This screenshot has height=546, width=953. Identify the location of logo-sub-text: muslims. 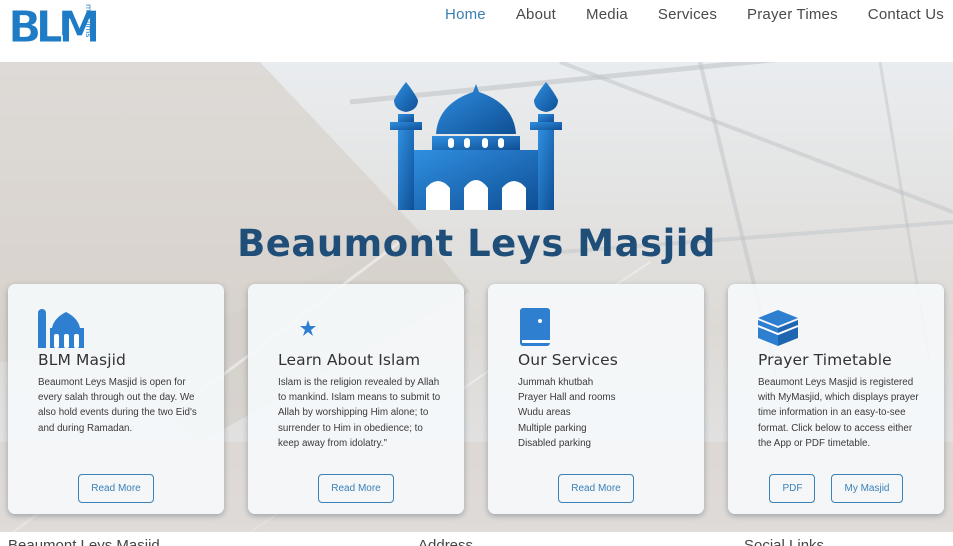
(88, 20).